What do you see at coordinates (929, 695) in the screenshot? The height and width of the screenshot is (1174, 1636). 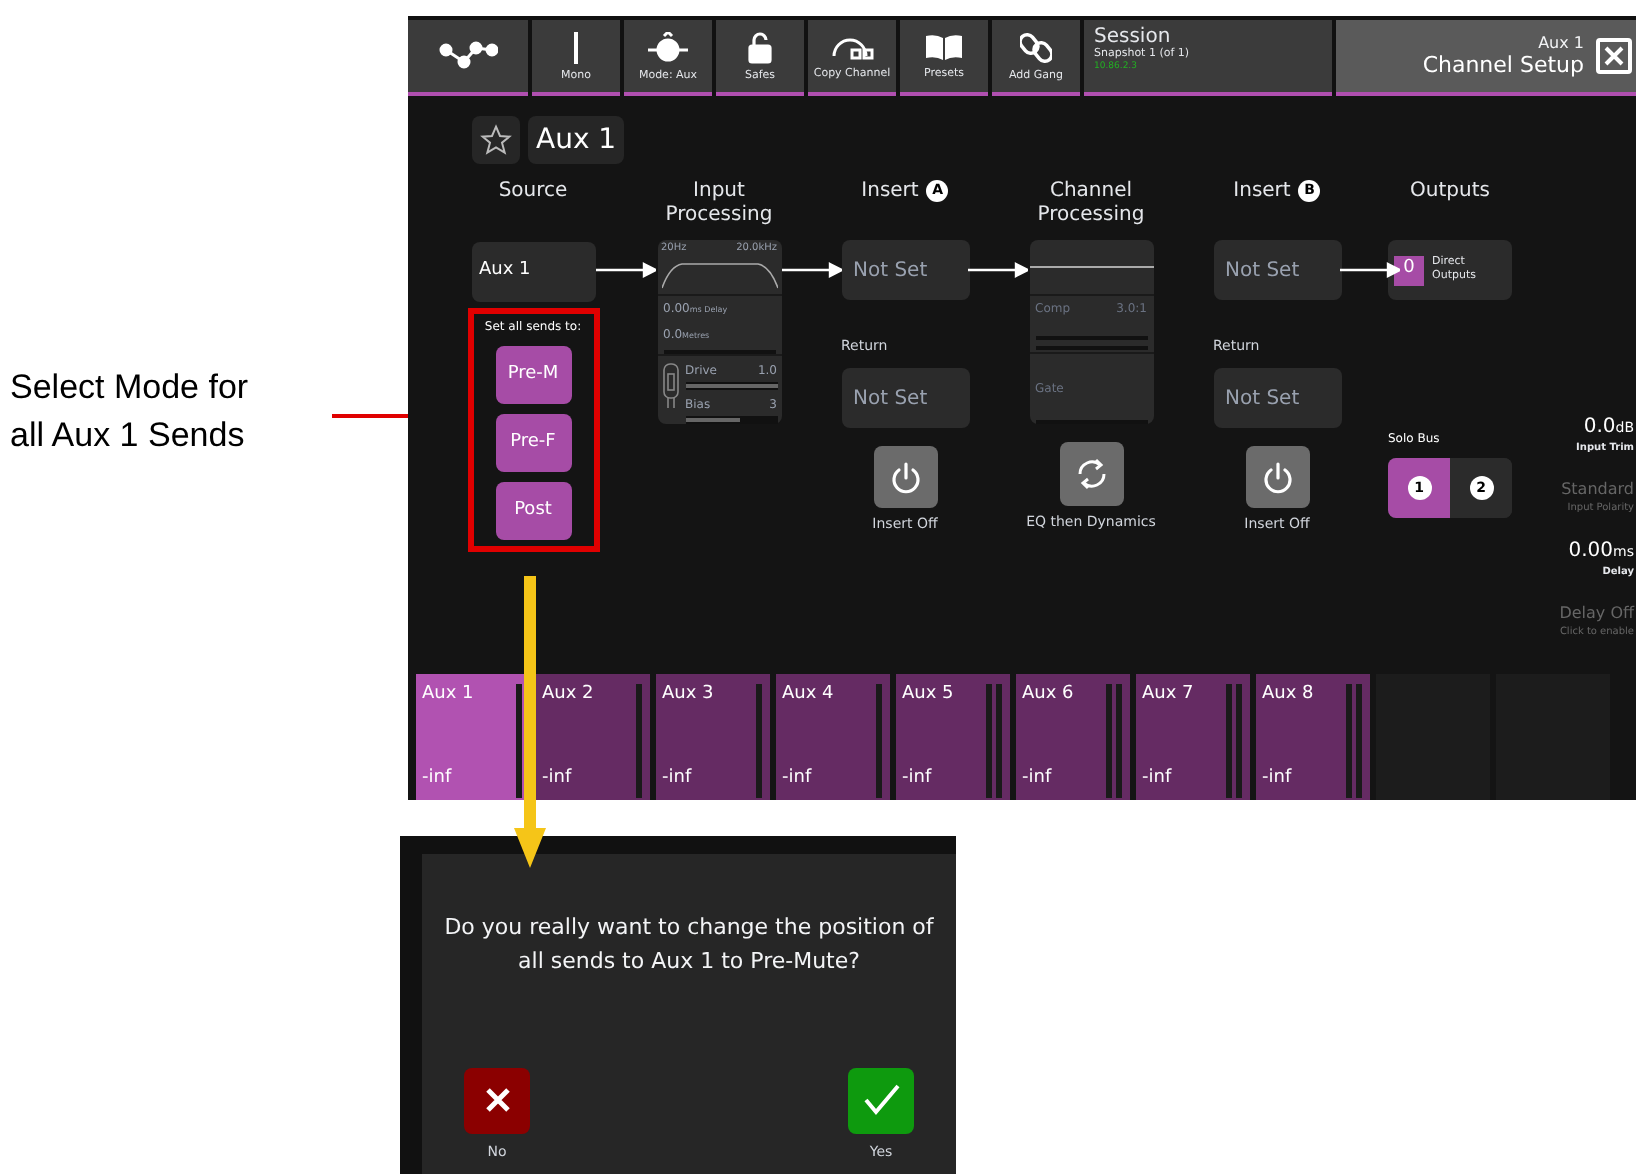 I see `aux-name: Aux 5` at bounding box center [929, 695].